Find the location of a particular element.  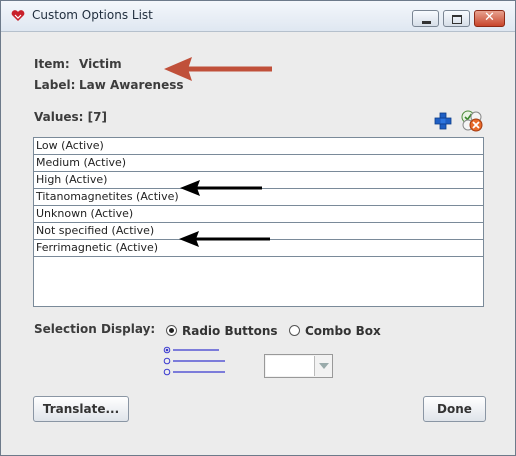

radio-selected-indicator is located at coordinates (171, 330).